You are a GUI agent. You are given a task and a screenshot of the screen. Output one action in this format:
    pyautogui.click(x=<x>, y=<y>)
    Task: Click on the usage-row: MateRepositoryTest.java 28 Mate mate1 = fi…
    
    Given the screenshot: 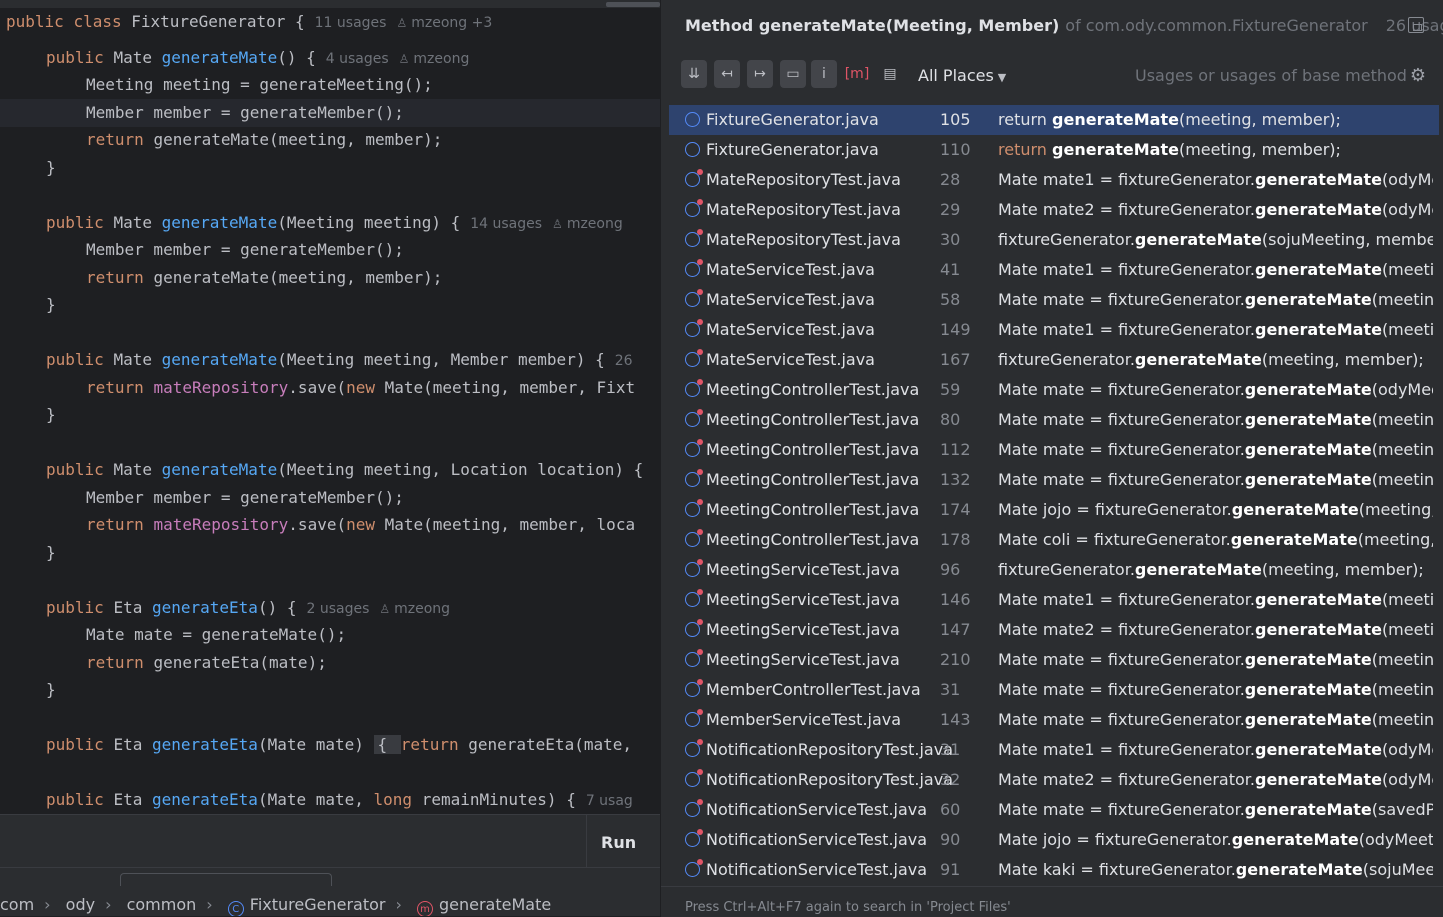 What is the action you would take?
    pyautogui.click(x=1054, y=180)
    